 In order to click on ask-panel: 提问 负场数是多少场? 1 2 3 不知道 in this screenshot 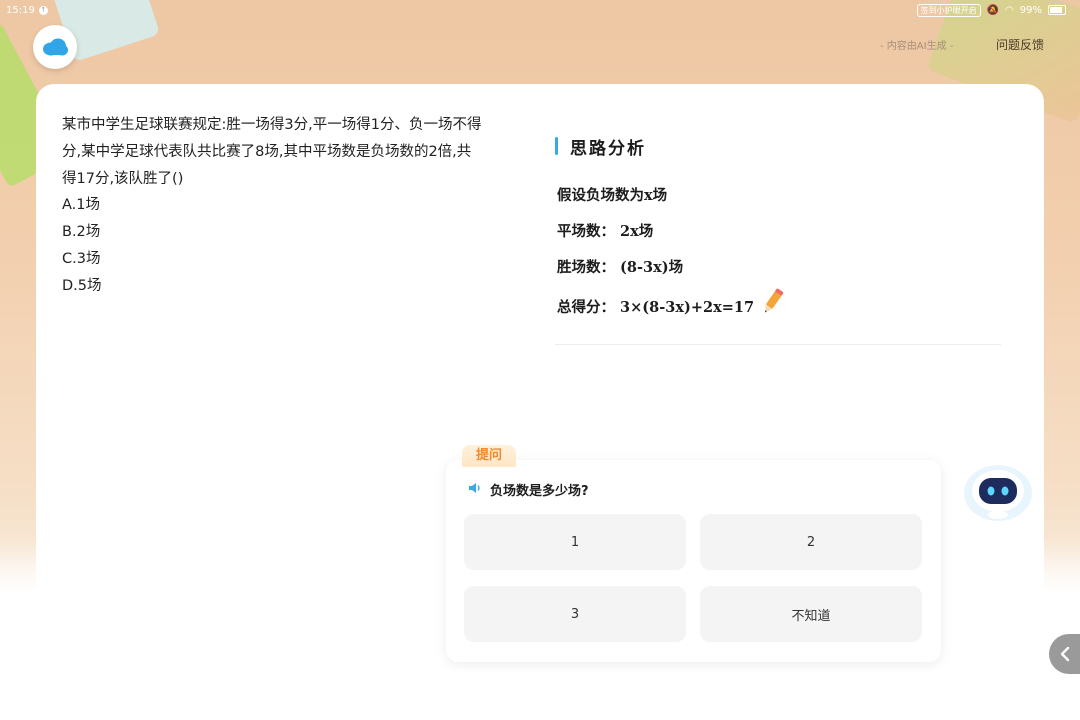, I will do `click(693, 553)`.